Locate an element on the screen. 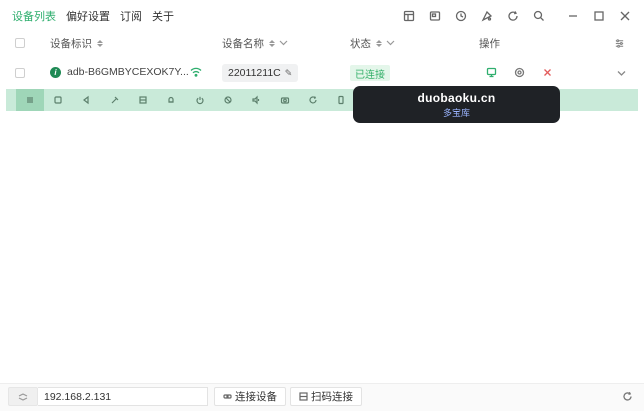 Image resolution: width=644 pixels, height=411 pixels. column-settings-icon is located at coordinates (619, 43).